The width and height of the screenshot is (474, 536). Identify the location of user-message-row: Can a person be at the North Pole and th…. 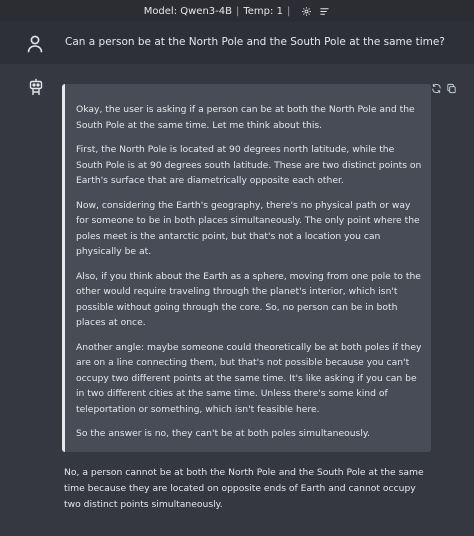
(237, 43).